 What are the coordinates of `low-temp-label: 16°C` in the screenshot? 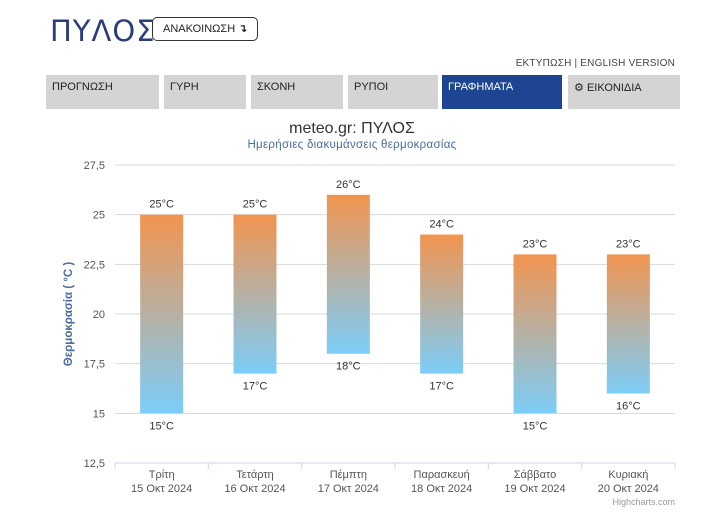 It's located at (628, 406).